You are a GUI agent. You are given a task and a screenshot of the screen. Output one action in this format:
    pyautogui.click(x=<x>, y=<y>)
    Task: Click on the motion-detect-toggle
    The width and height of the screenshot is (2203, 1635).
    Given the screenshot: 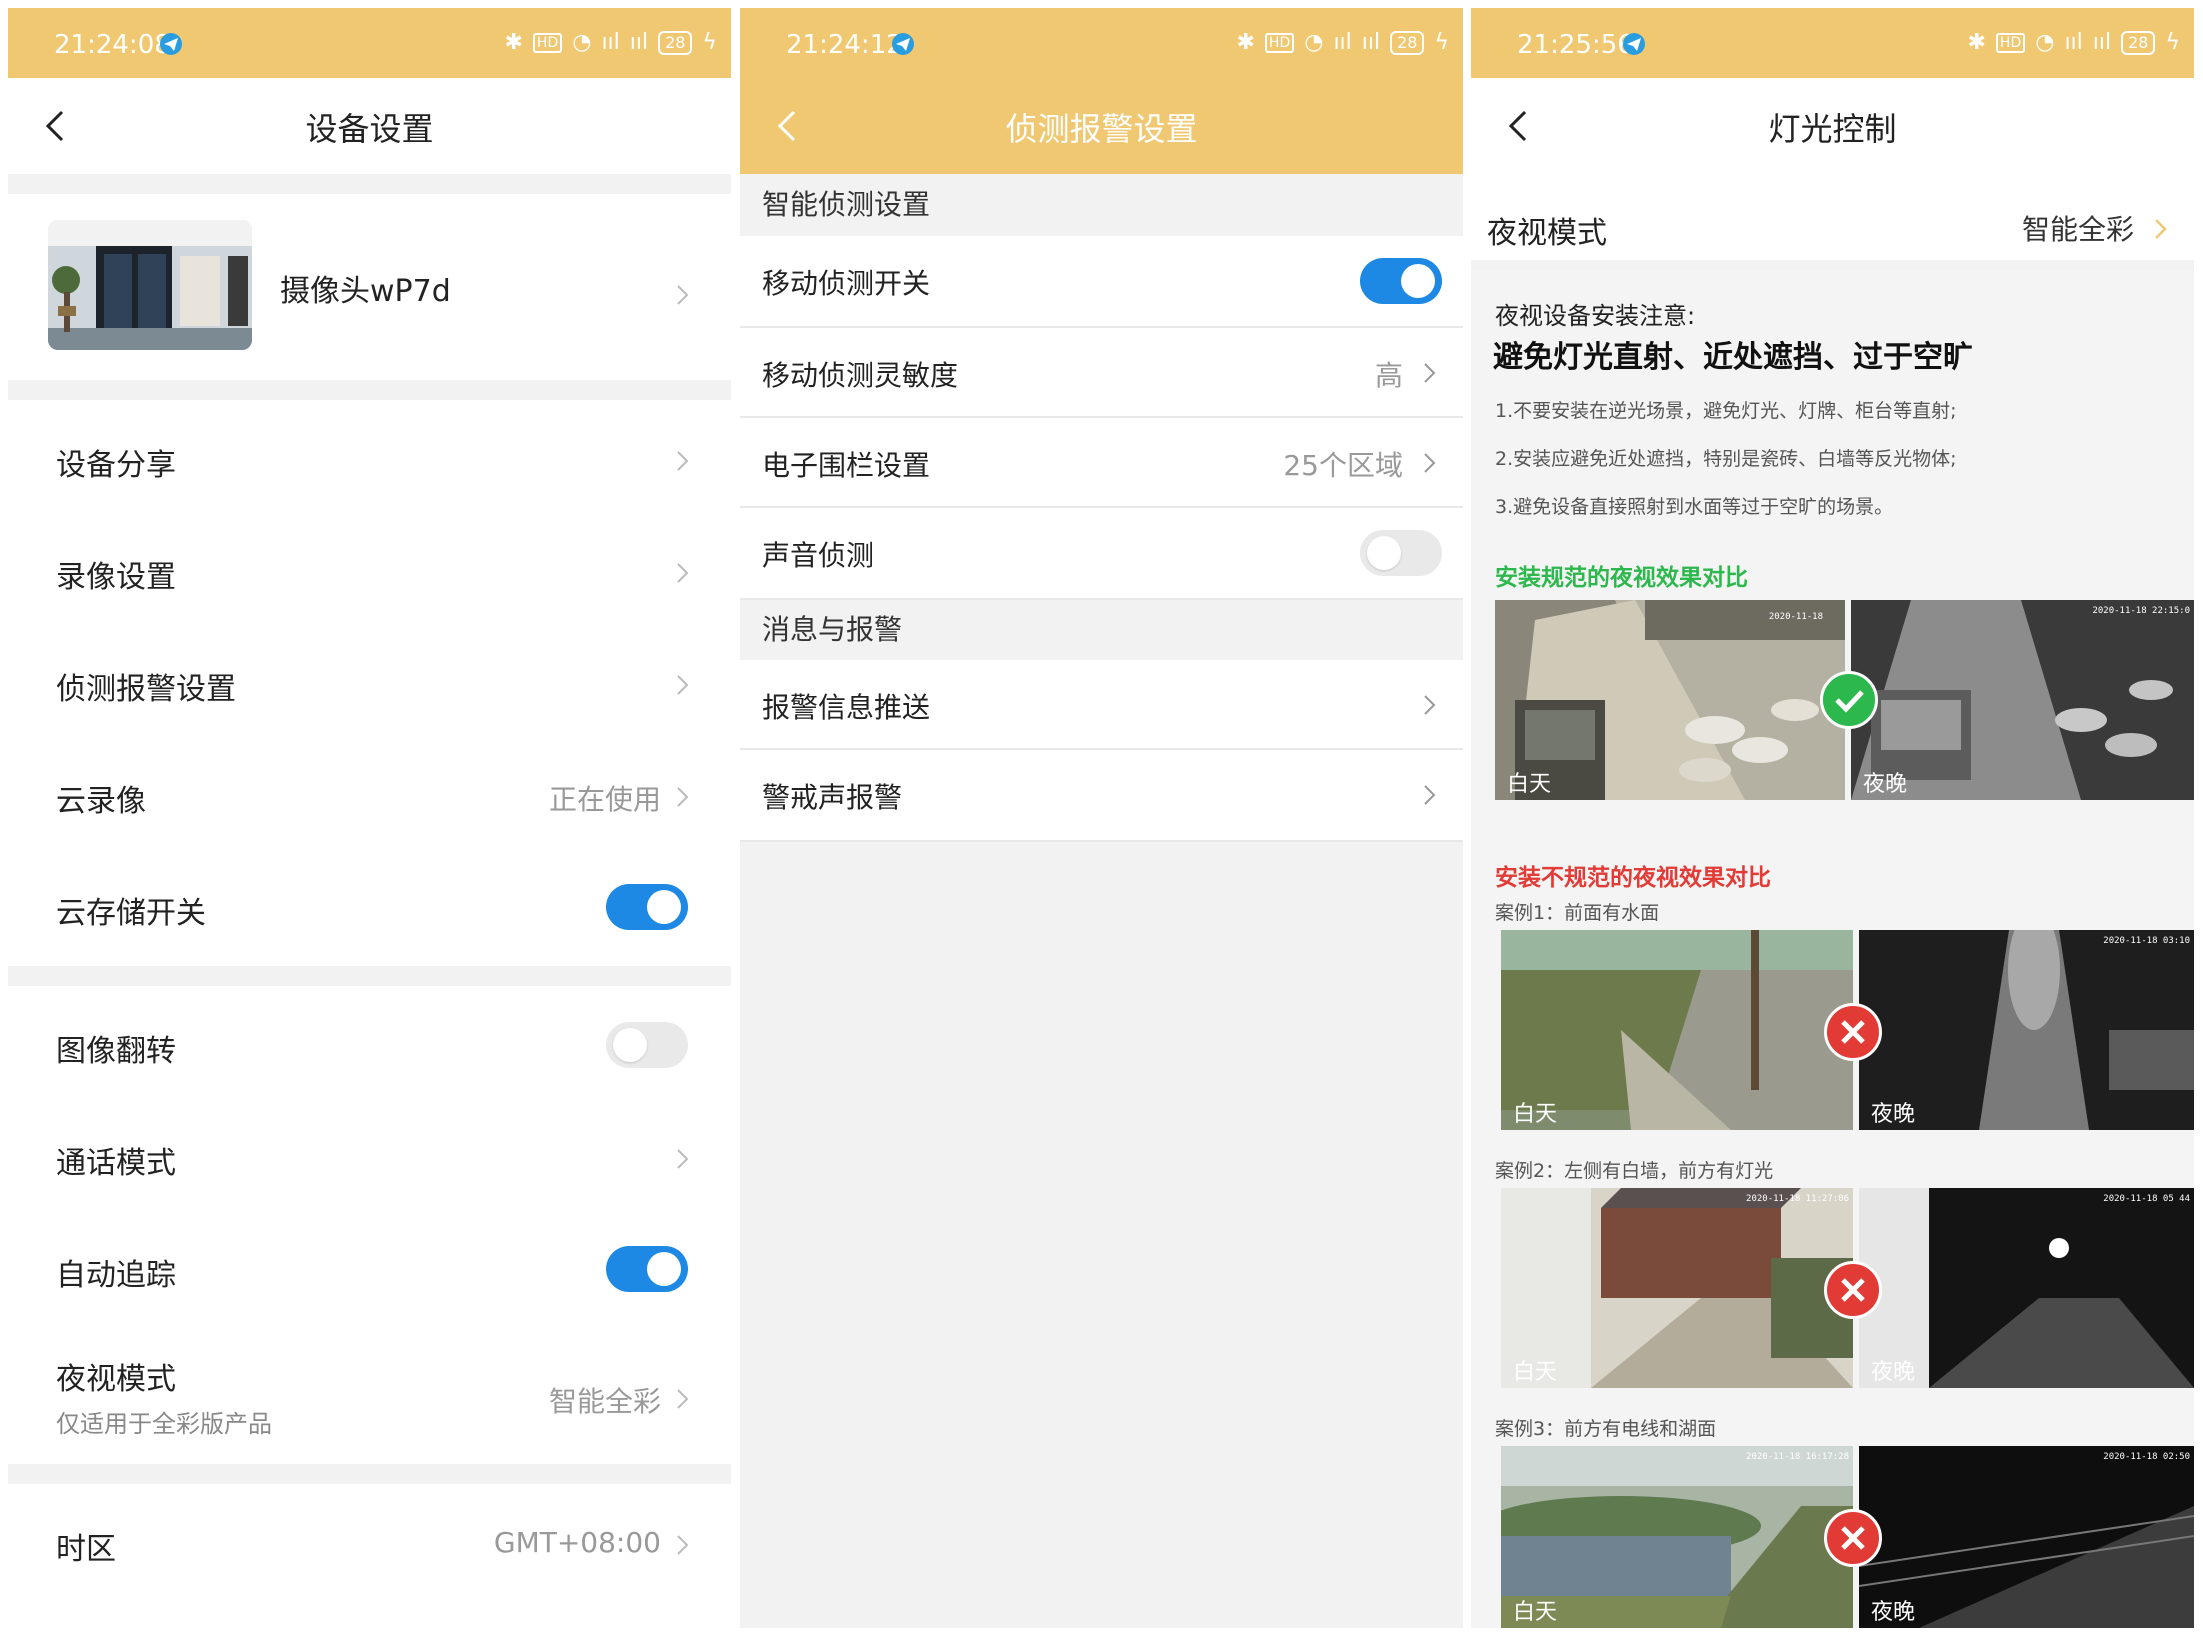 What is the action you would take?
    pyautogui.click(x=1401, y=281)
    